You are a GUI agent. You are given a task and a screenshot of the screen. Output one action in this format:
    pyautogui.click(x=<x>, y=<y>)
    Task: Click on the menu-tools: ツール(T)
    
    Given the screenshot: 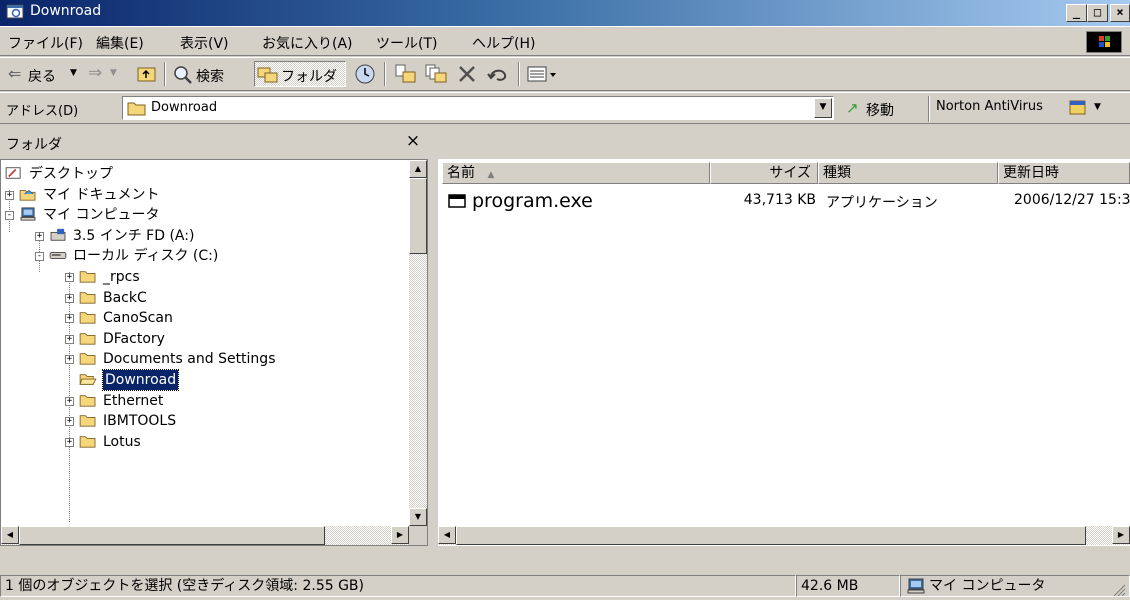 What is the action you would take?
    pyautogui.click(x=406, y=43)
    